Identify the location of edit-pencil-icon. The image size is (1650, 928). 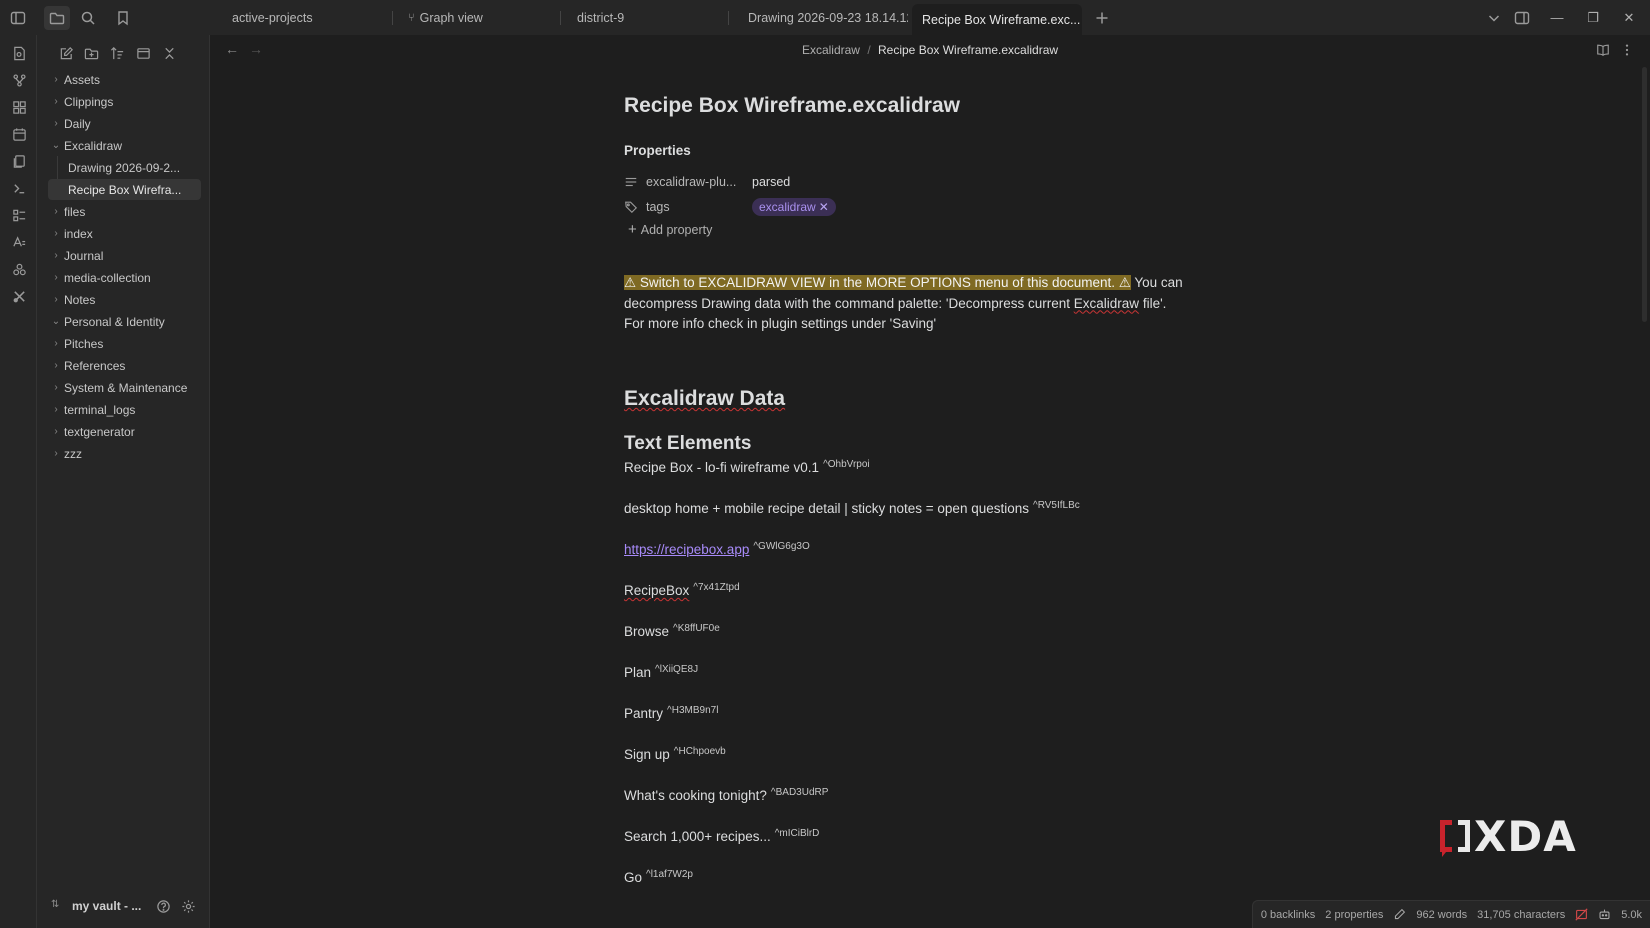
(1399, 914).